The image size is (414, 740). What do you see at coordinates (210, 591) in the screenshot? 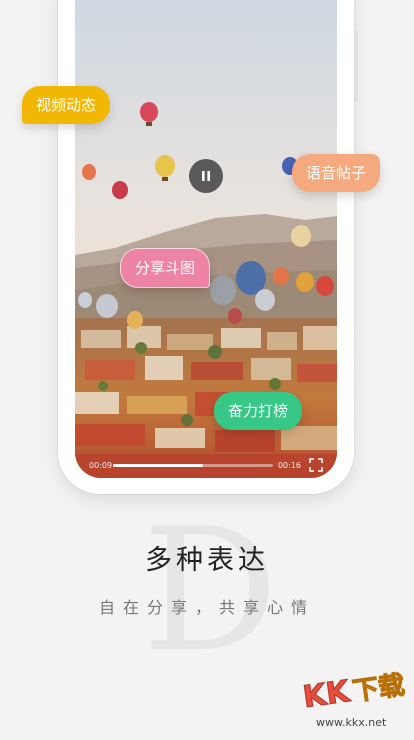
I see `background-letter: D` at bounding box center [210, 591].